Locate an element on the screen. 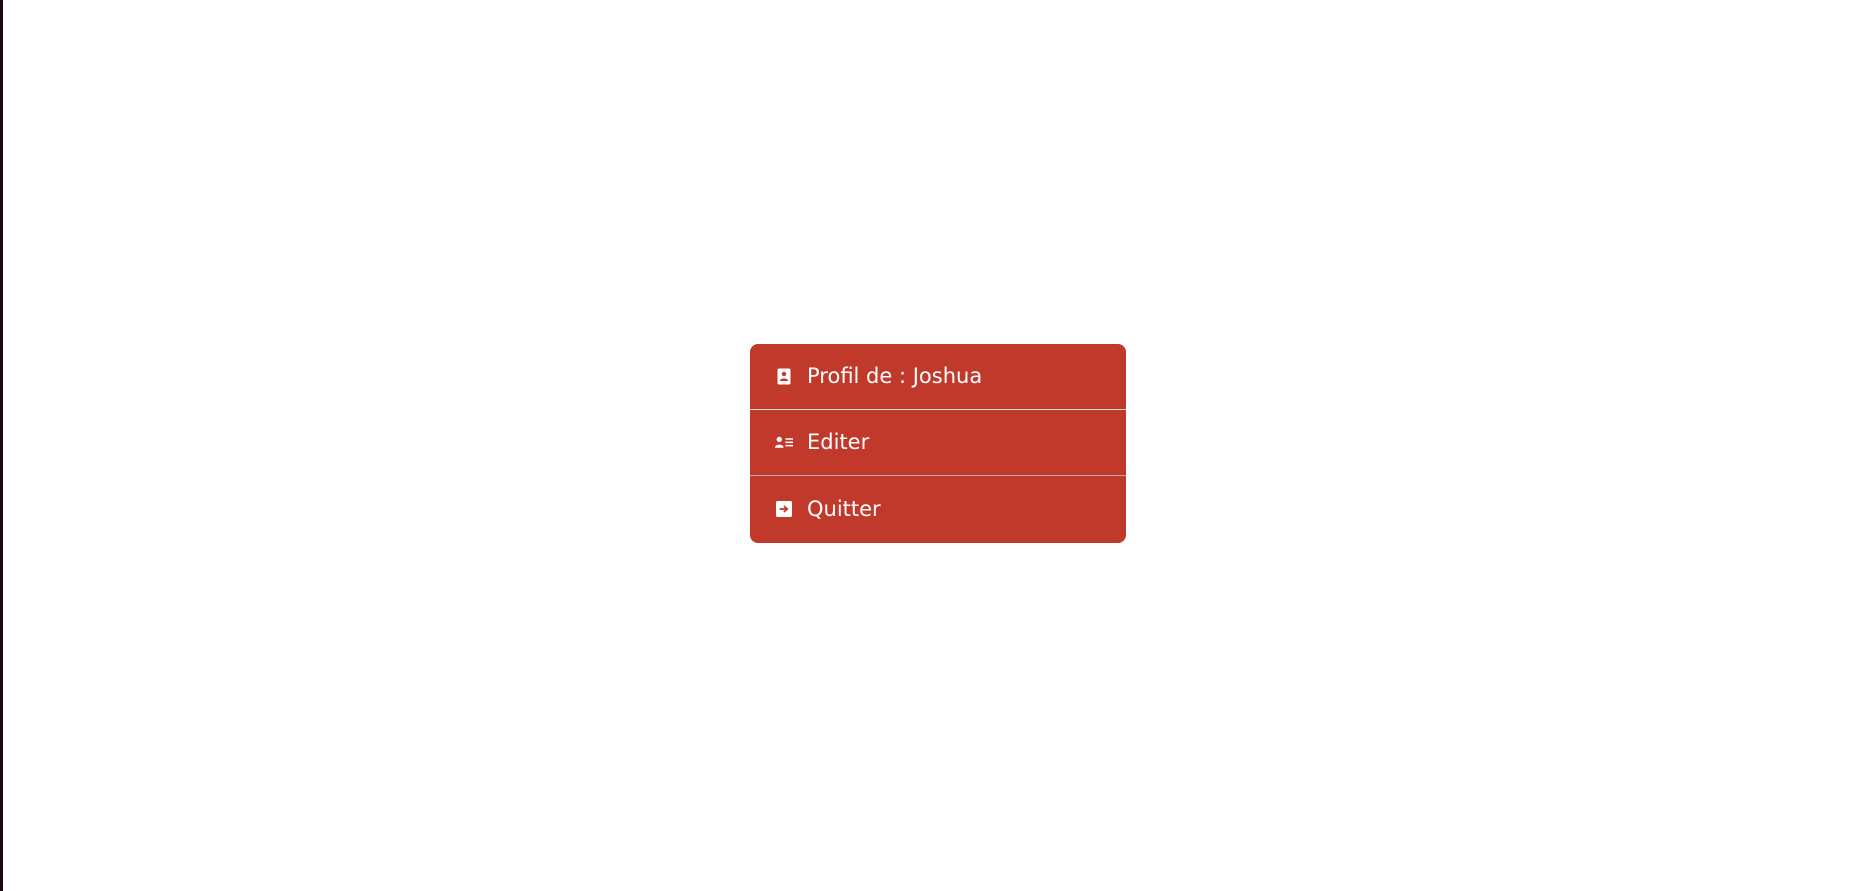 This screenshot has height=891, width=1872. menu-item-label: Quitter is located at coordinates (844, 508).